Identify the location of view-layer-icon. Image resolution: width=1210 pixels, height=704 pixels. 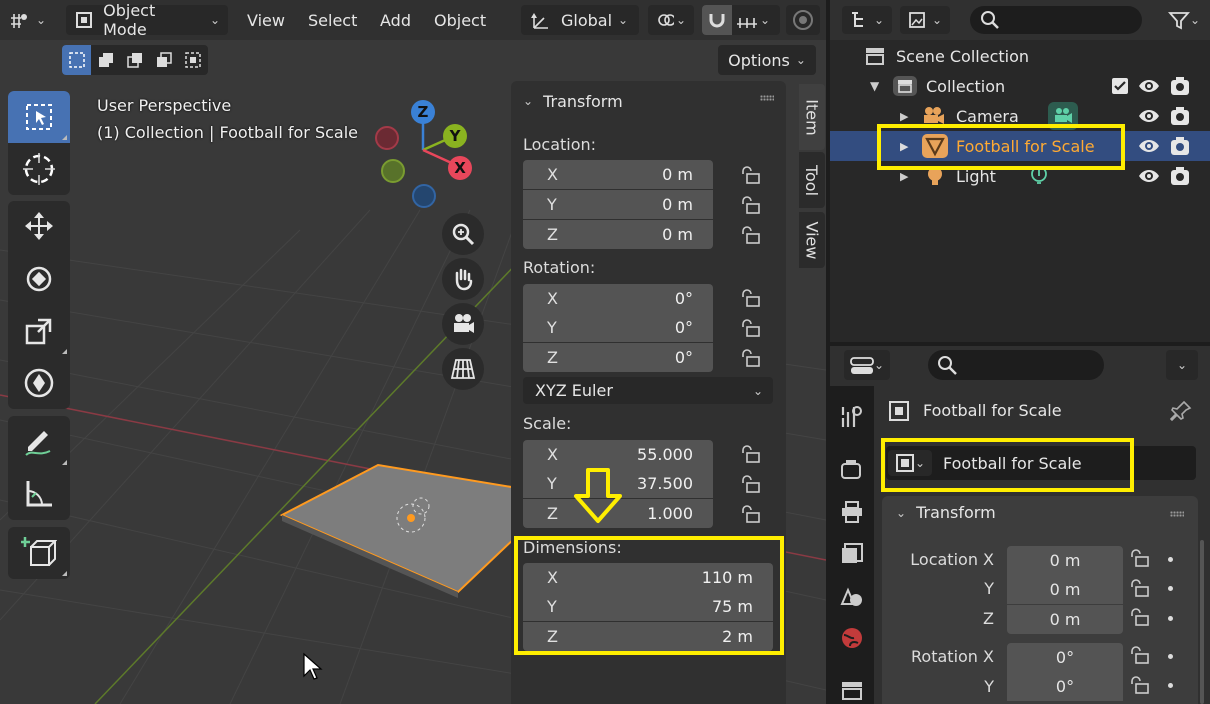
(852, 554).